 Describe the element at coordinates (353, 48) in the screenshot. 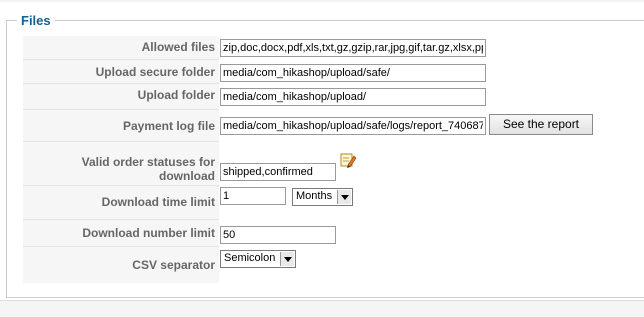

I see `allowed-files-input` at that location.